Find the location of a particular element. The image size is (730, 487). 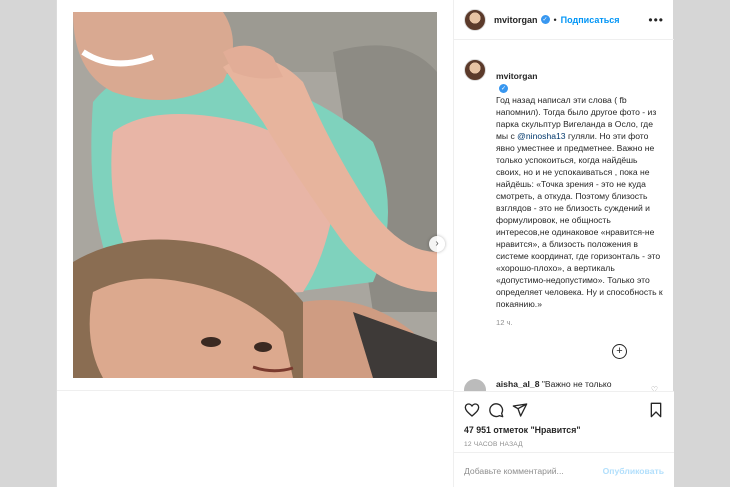

page-background-left is located at coordinates (28, 243).